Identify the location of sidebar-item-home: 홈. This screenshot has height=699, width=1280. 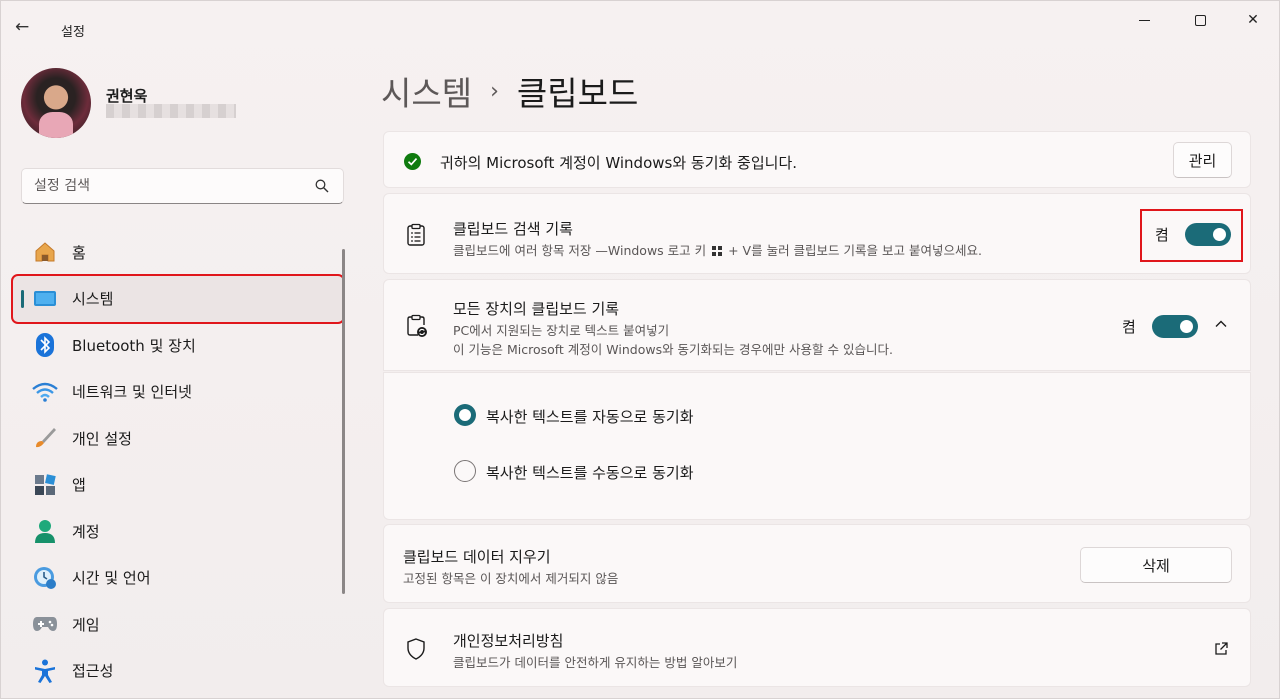
(178, 252).